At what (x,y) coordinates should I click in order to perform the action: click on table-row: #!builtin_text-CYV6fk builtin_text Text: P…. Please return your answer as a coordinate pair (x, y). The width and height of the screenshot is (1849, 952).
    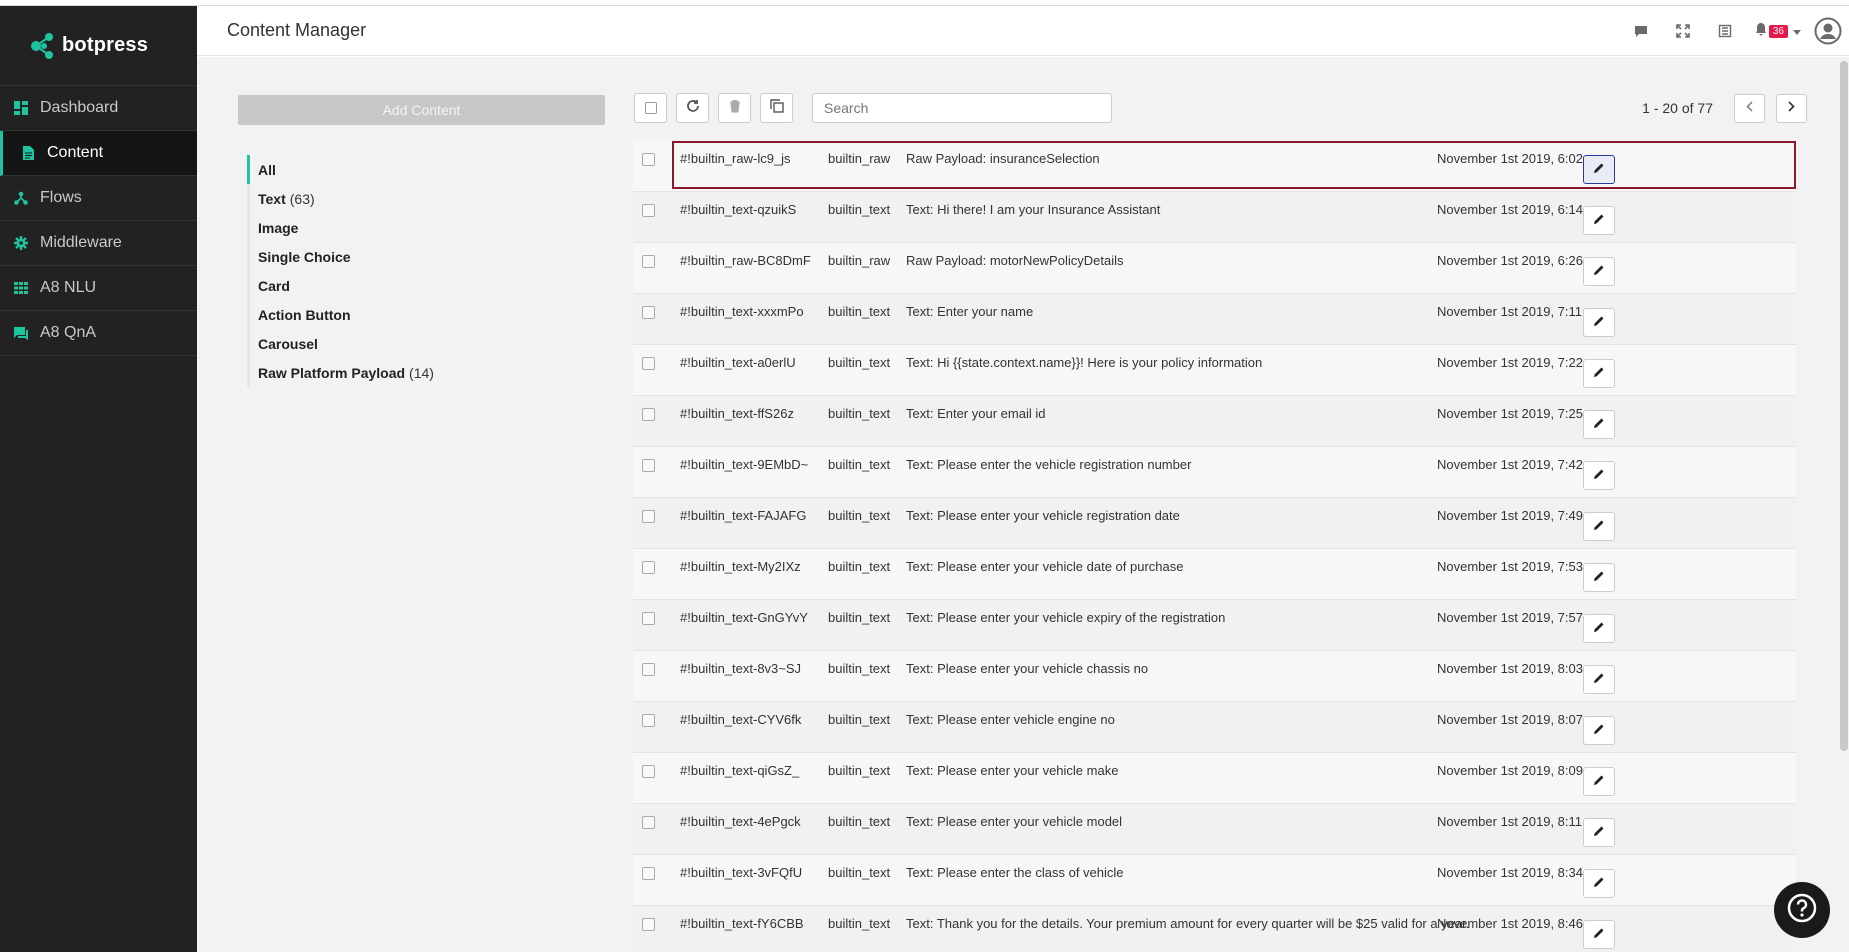
    Looking at the image, I should click on (1214, 727).